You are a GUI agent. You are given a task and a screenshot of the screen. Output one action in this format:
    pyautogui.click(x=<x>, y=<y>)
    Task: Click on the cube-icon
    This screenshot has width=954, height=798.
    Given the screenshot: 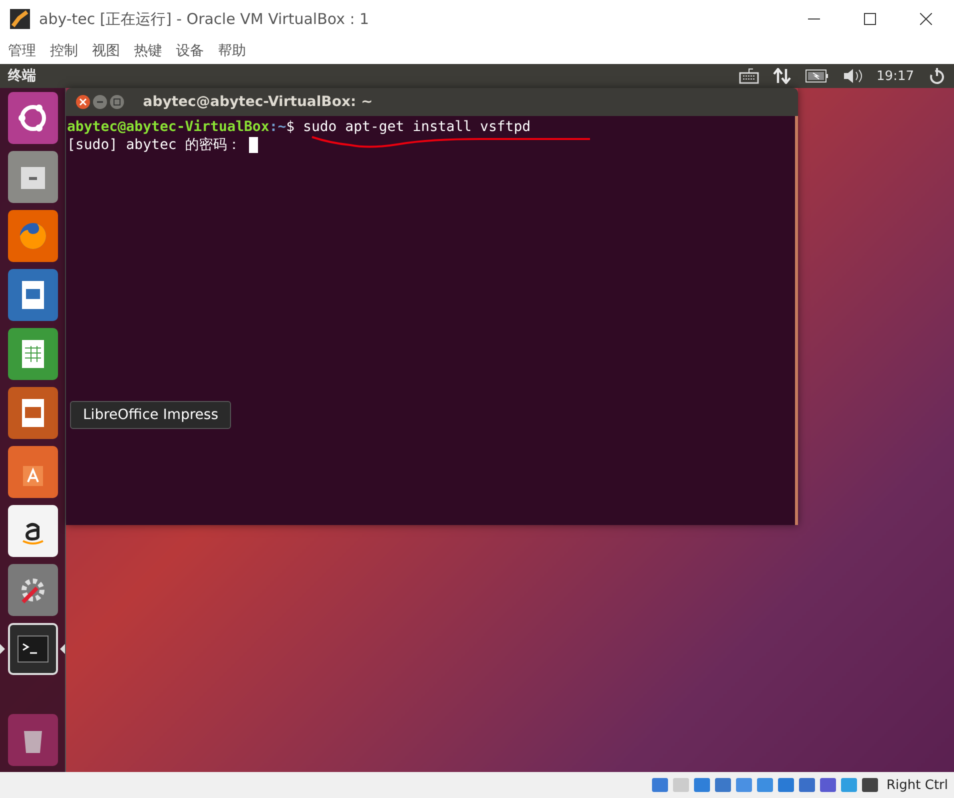 What is the action you would take?
    pyautogui.click(x=20, y=19)
    